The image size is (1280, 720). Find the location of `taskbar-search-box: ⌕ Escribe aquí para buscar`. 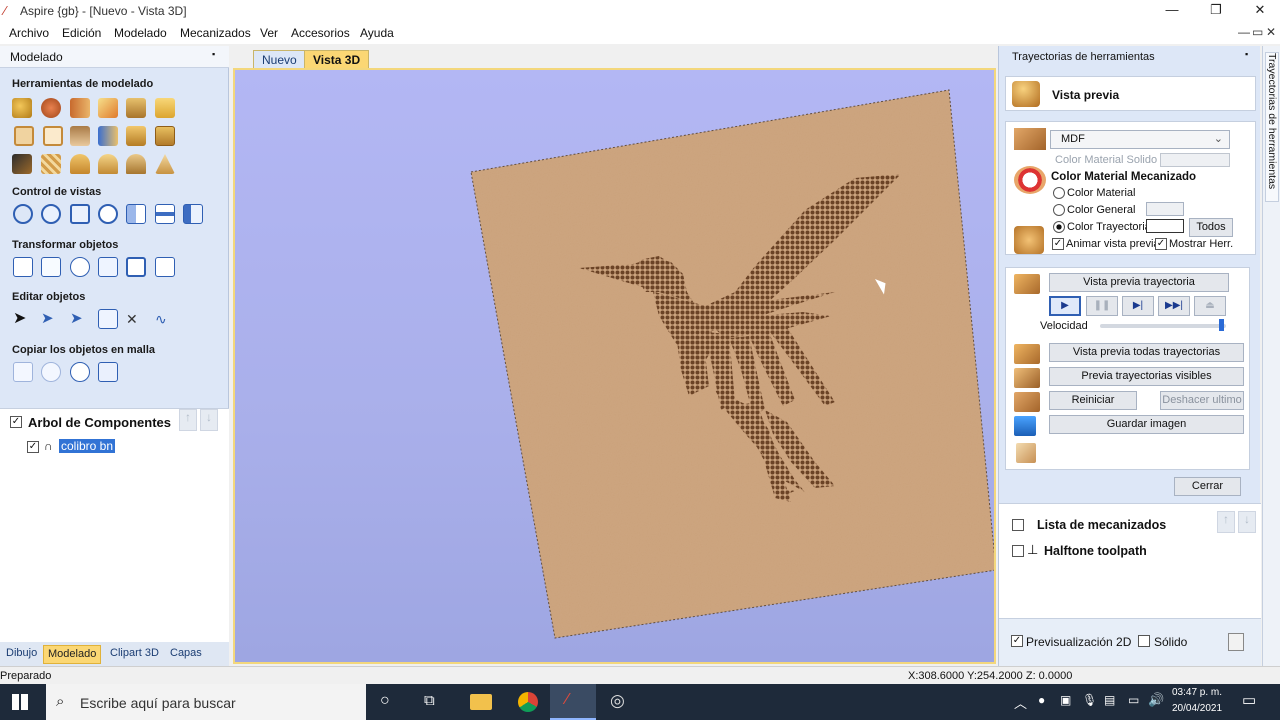

taskbar-search-box: ⌕ Escribe aquí para buscar is located at coordinates (206, 702).